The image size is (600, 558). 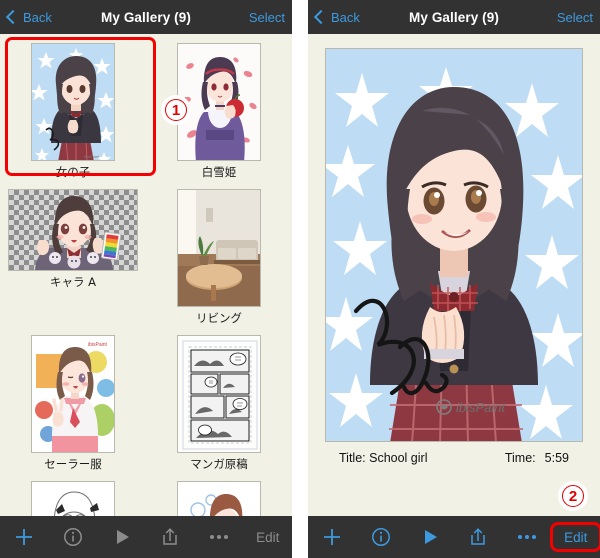 What do you see at coordinates (73, 464) in the screenshot?
I see `gallery-item-caption: セーラー服` at bounding box center [73, 464].